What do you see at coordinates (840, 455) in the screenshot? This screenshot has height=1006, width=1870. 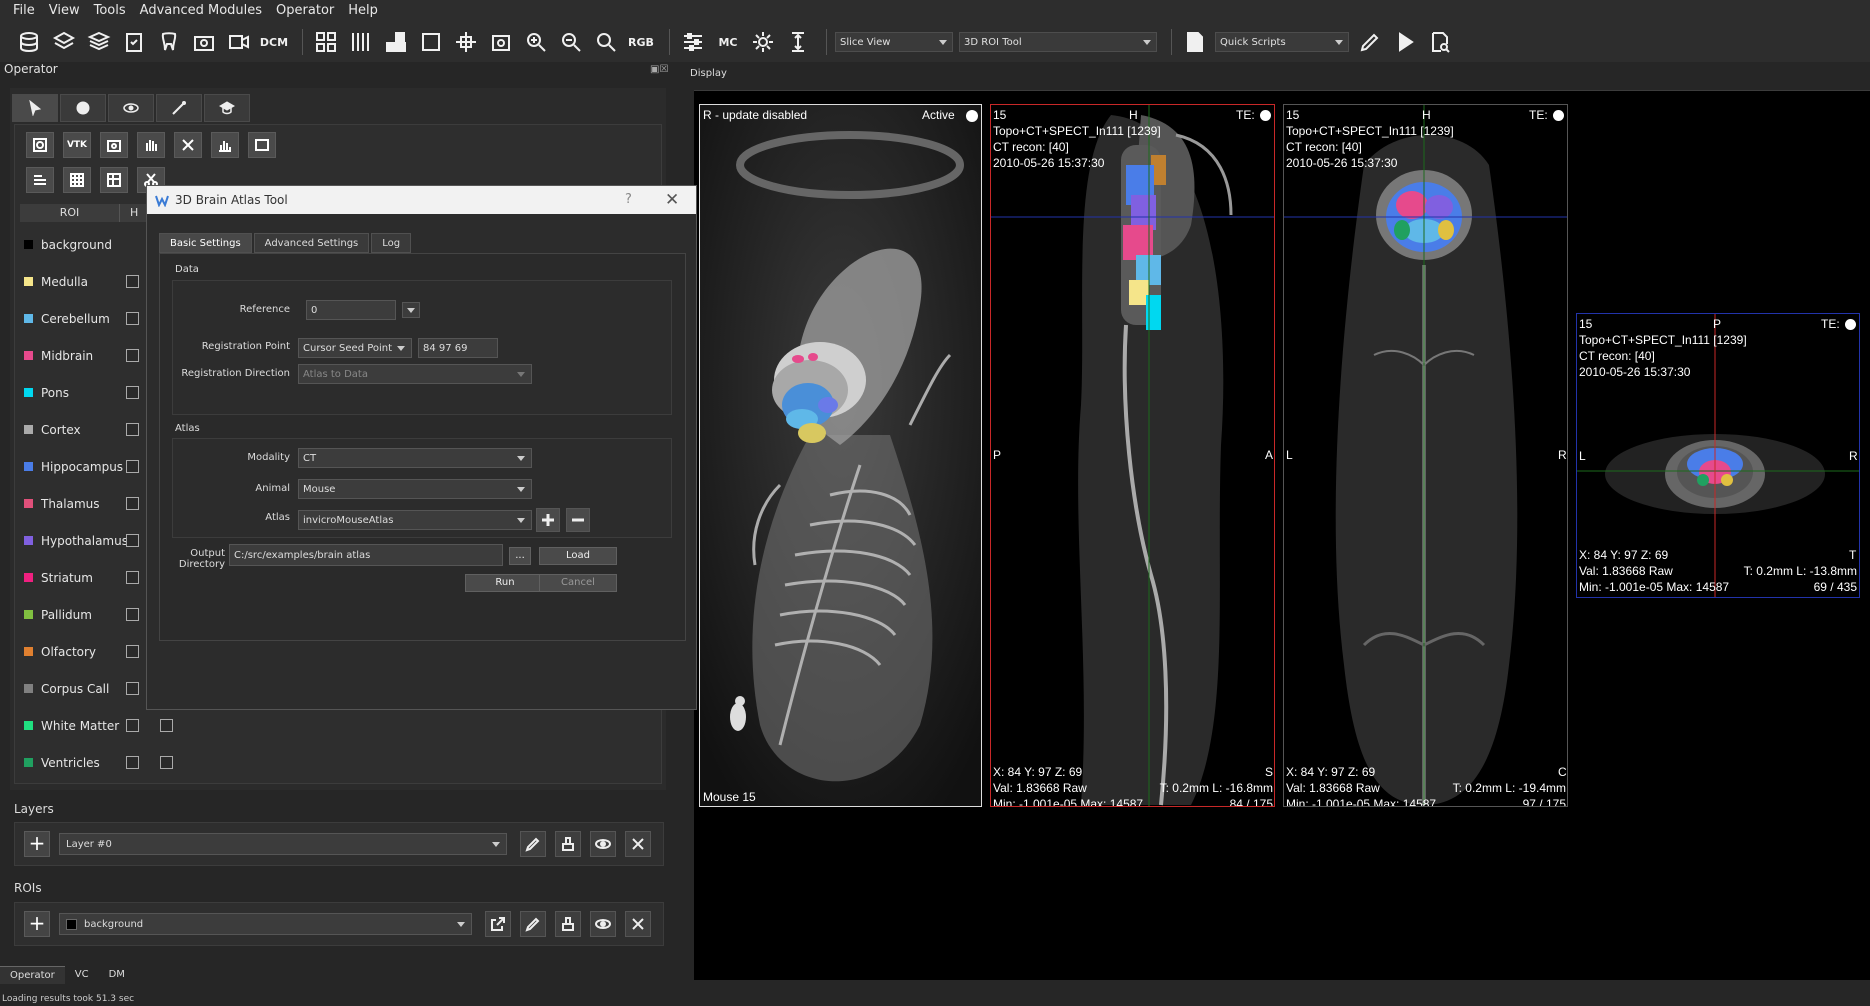 I see `viewport-3d: R - update disabled Active Mouse 15` at bounding box center [840, 455].